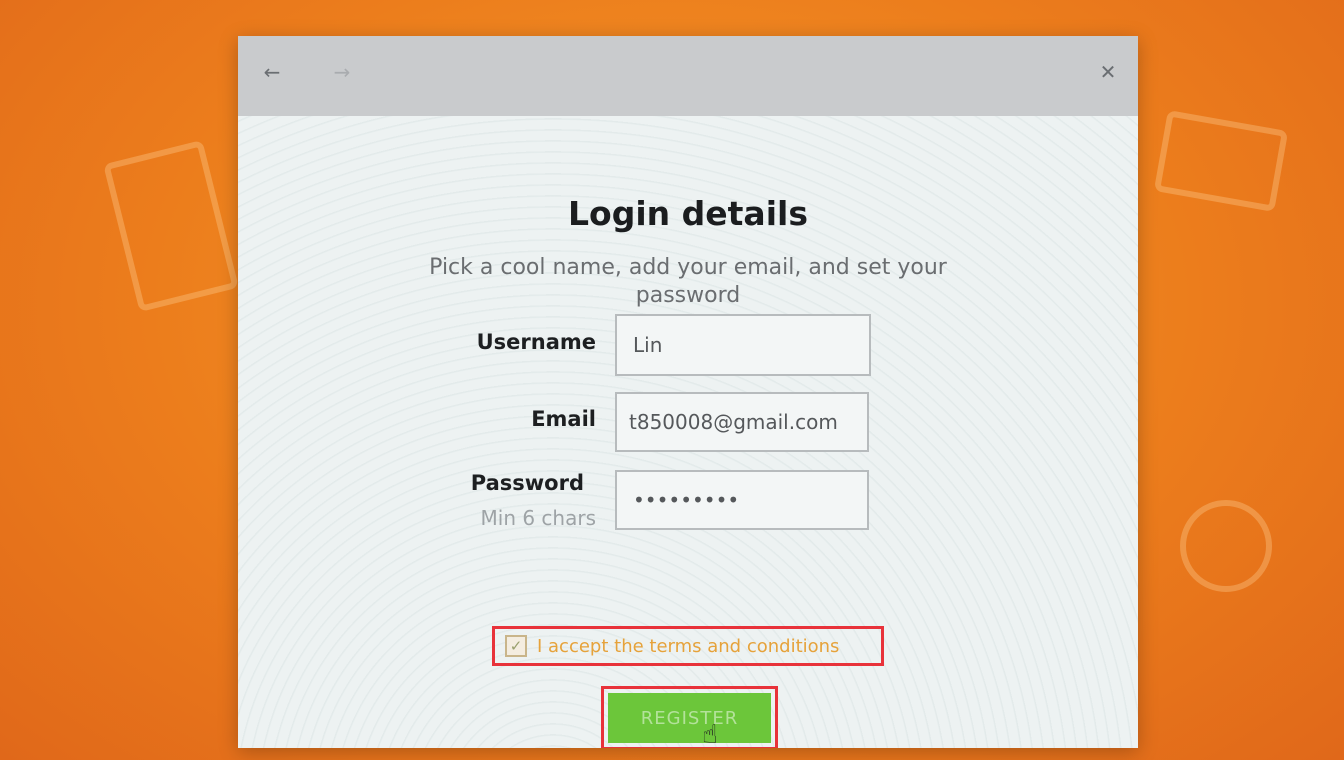 This screenshot has height=760, width=1344. I want to click on hand-cursor-icon: ☝, so click(710, 734).